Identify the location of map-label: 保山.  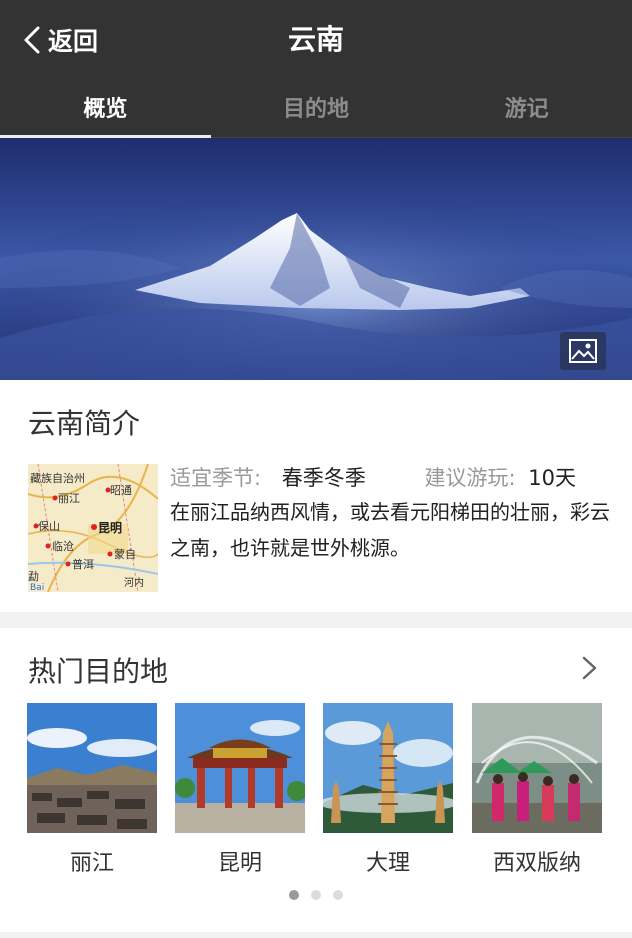
(49, 526).